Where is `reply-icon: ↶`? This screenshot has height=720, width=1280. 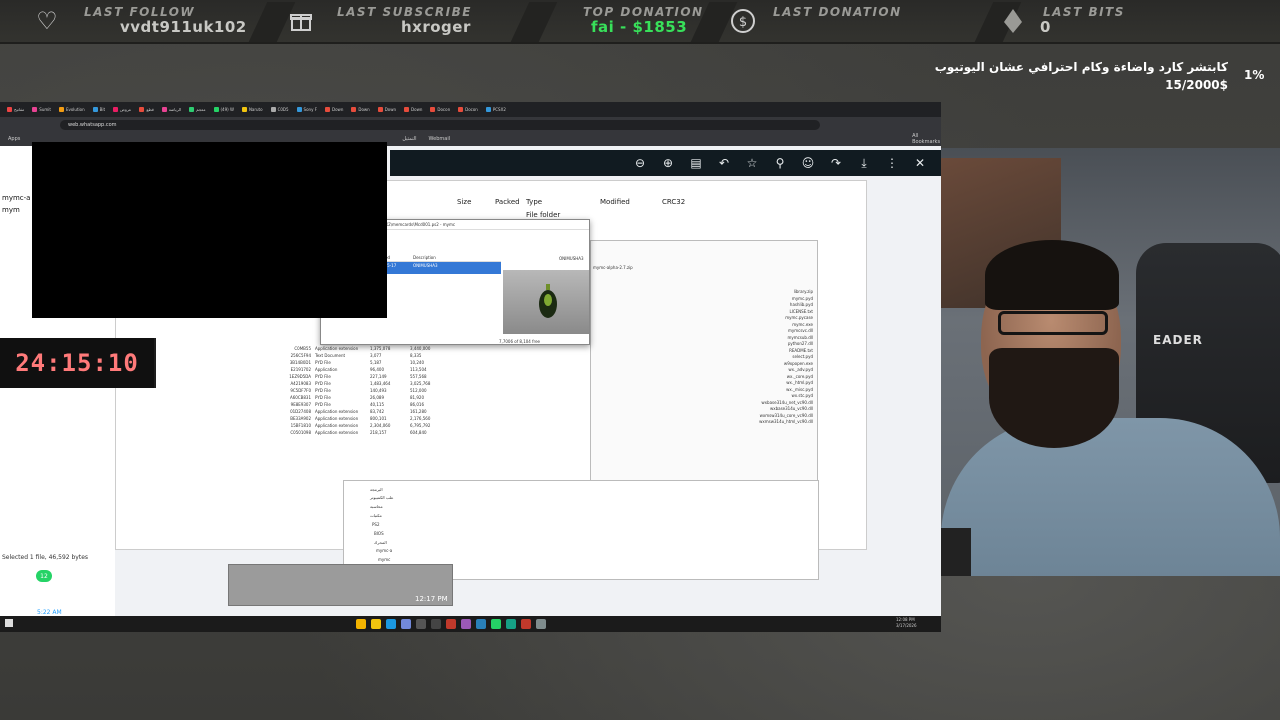 reply-icon: ↶ is located at coordinates (724, 163).